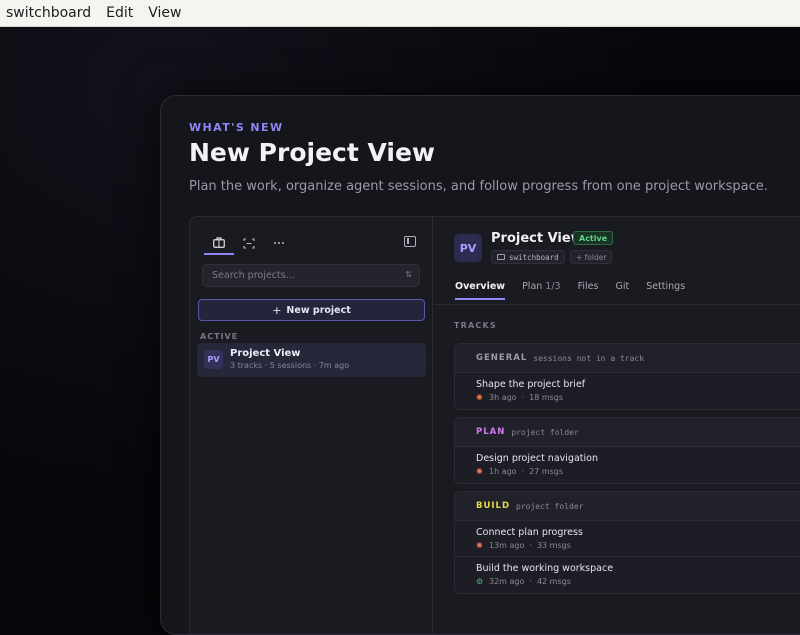  I want to click on more-icon, so click(279, 243).